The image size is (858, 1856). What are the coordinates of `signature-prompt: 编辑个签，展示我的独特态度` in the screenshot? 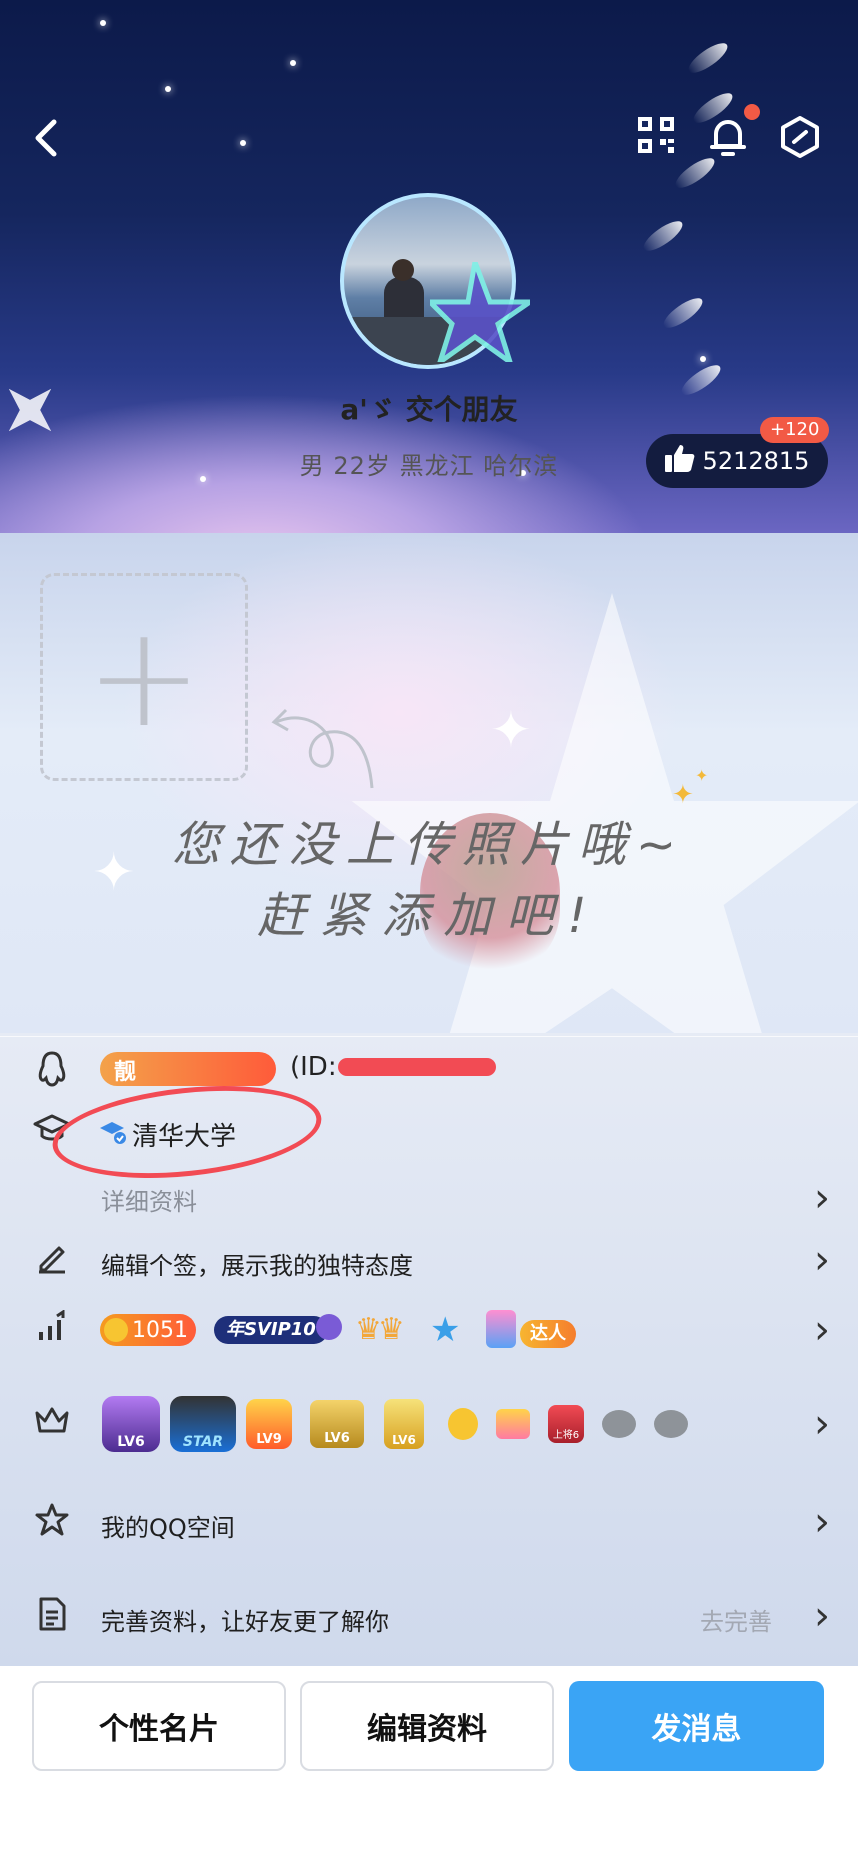 It's located at (257, 1266).